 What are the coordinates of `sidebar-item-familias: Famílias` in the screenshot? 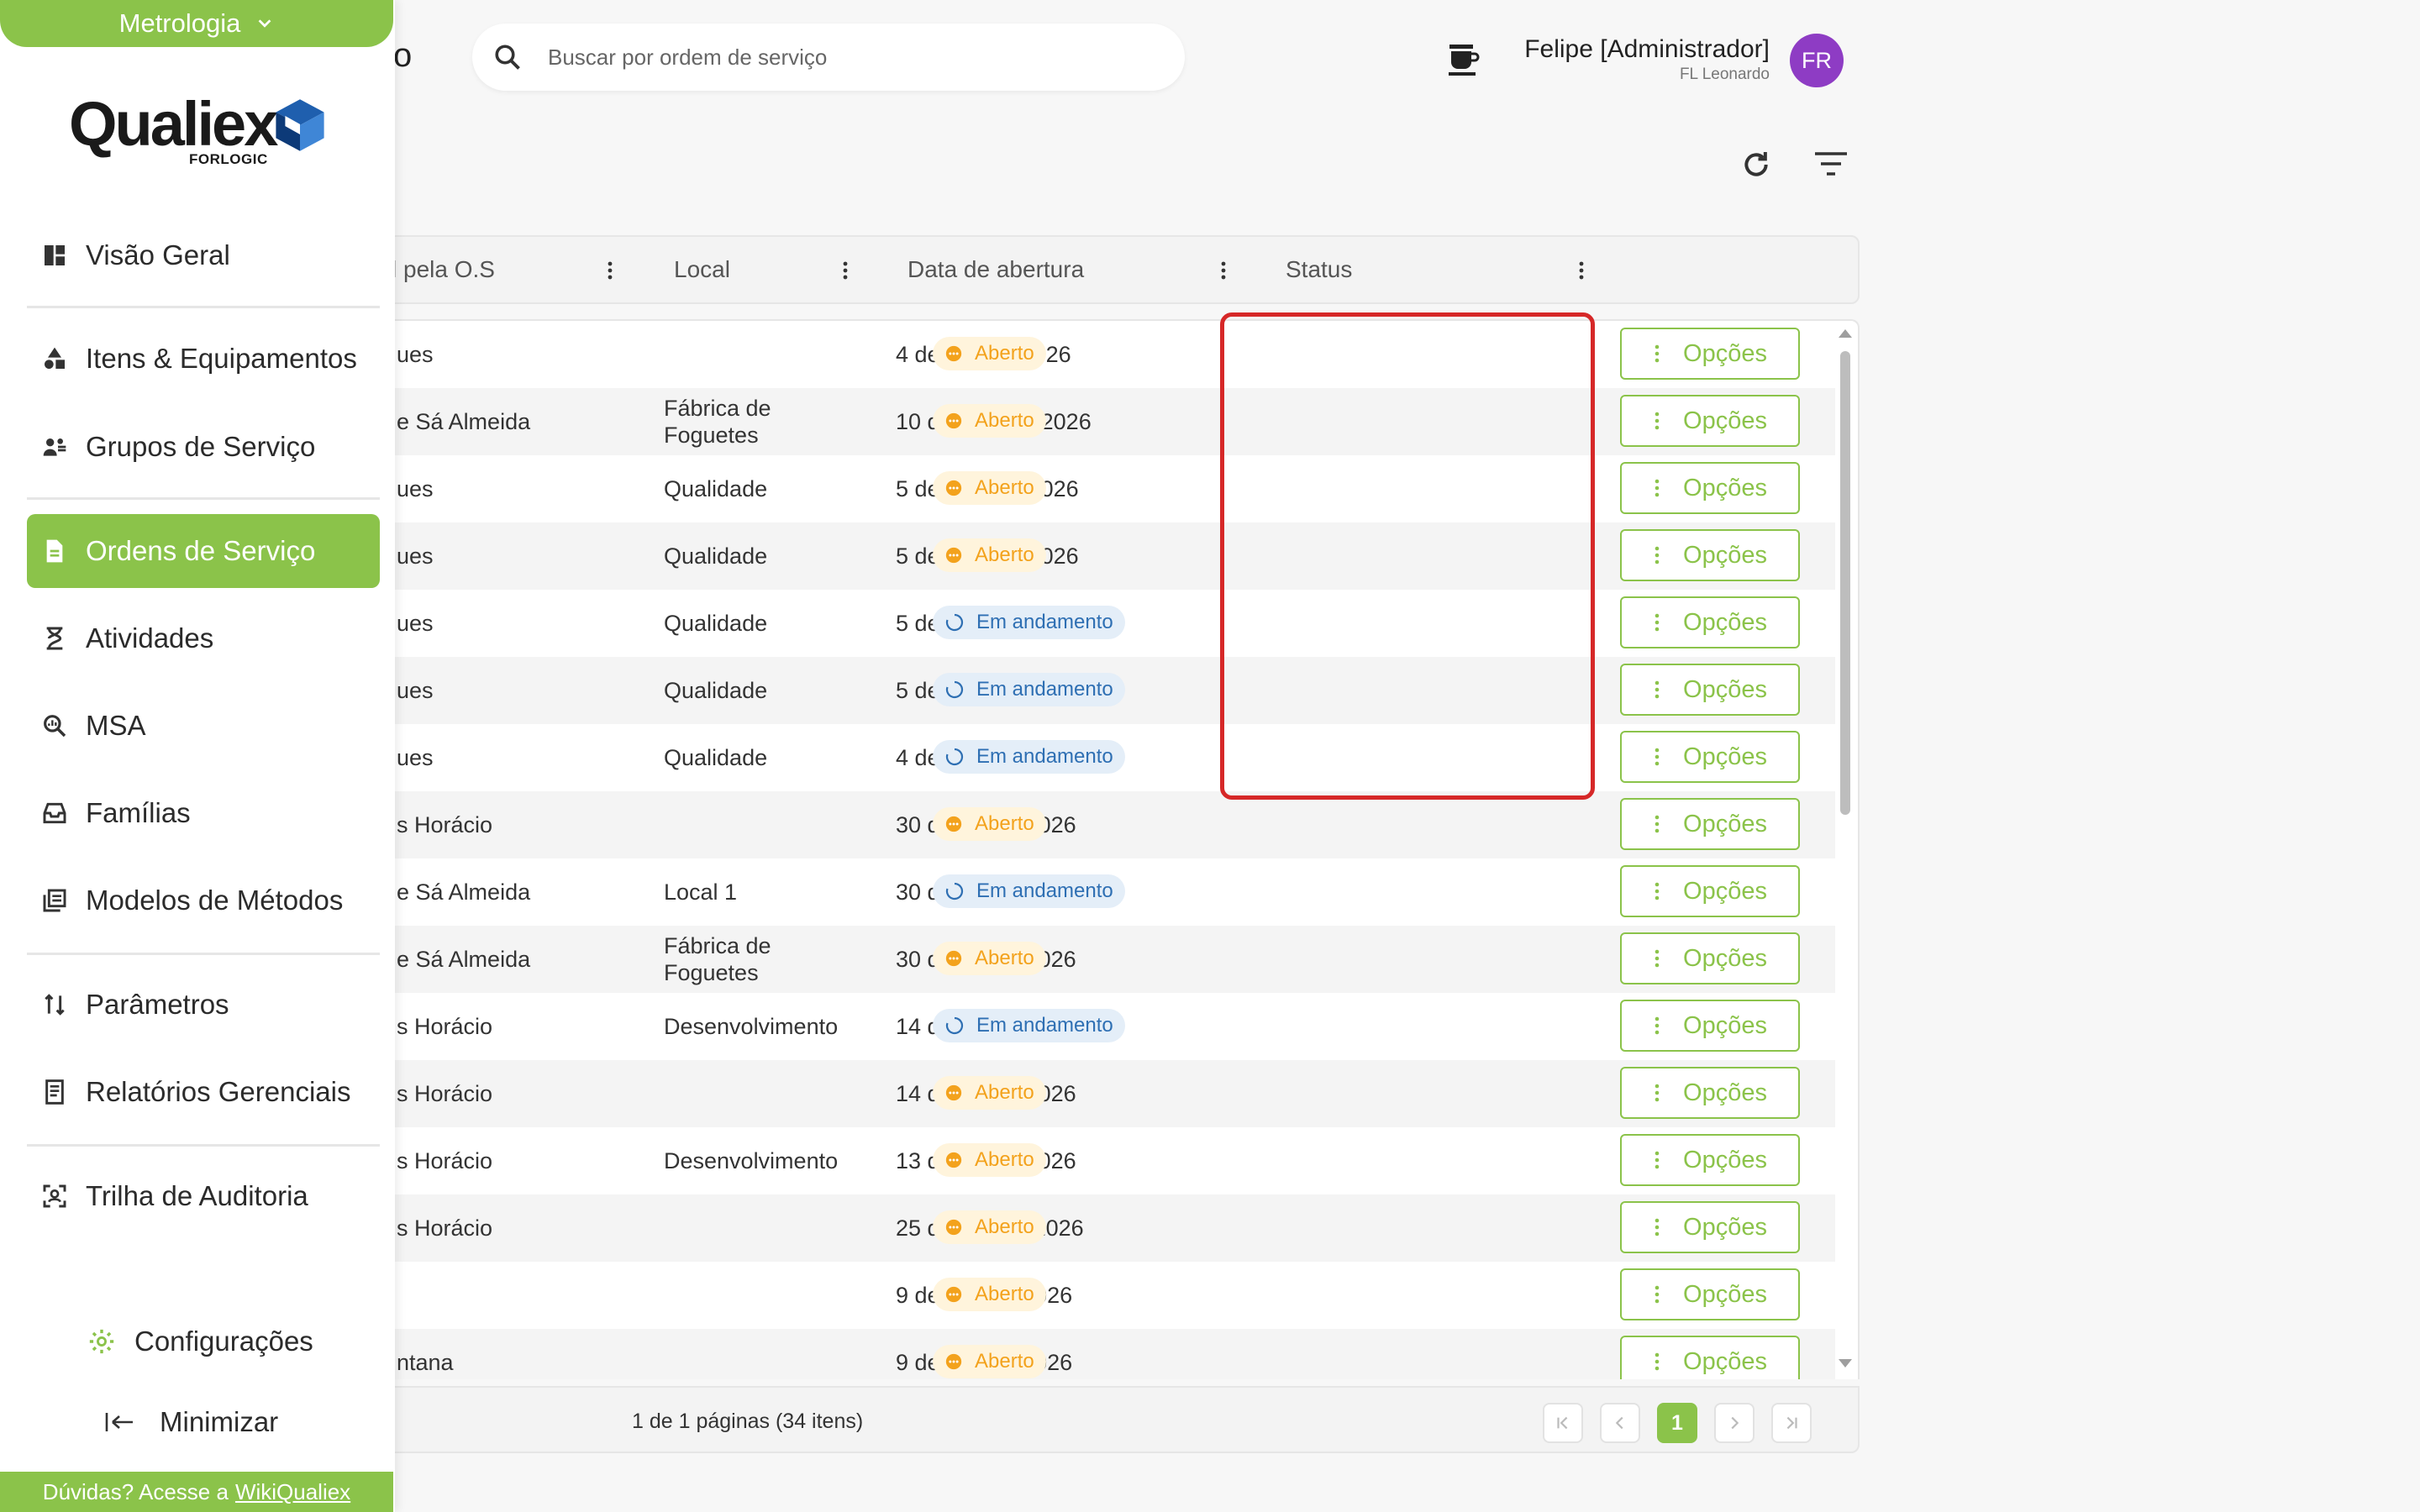 It's located at (203, 813).